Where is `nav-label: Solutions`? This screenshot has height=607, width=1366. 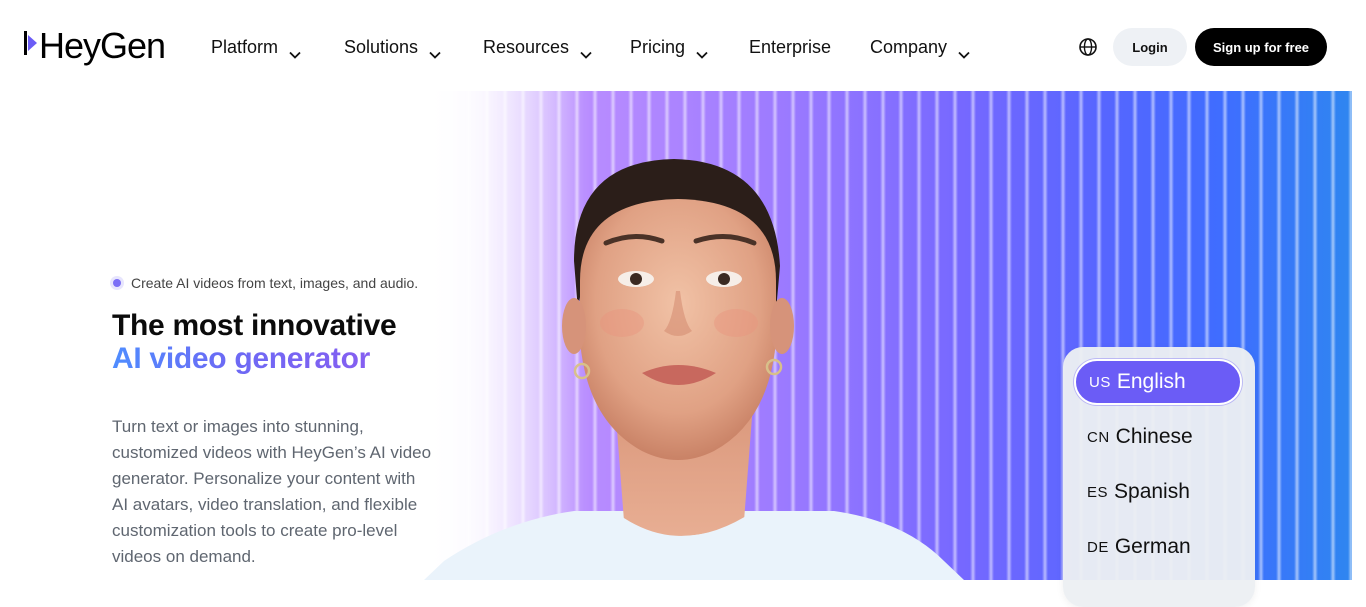
nav-label: Solutions is located at coordinates (381, 46).